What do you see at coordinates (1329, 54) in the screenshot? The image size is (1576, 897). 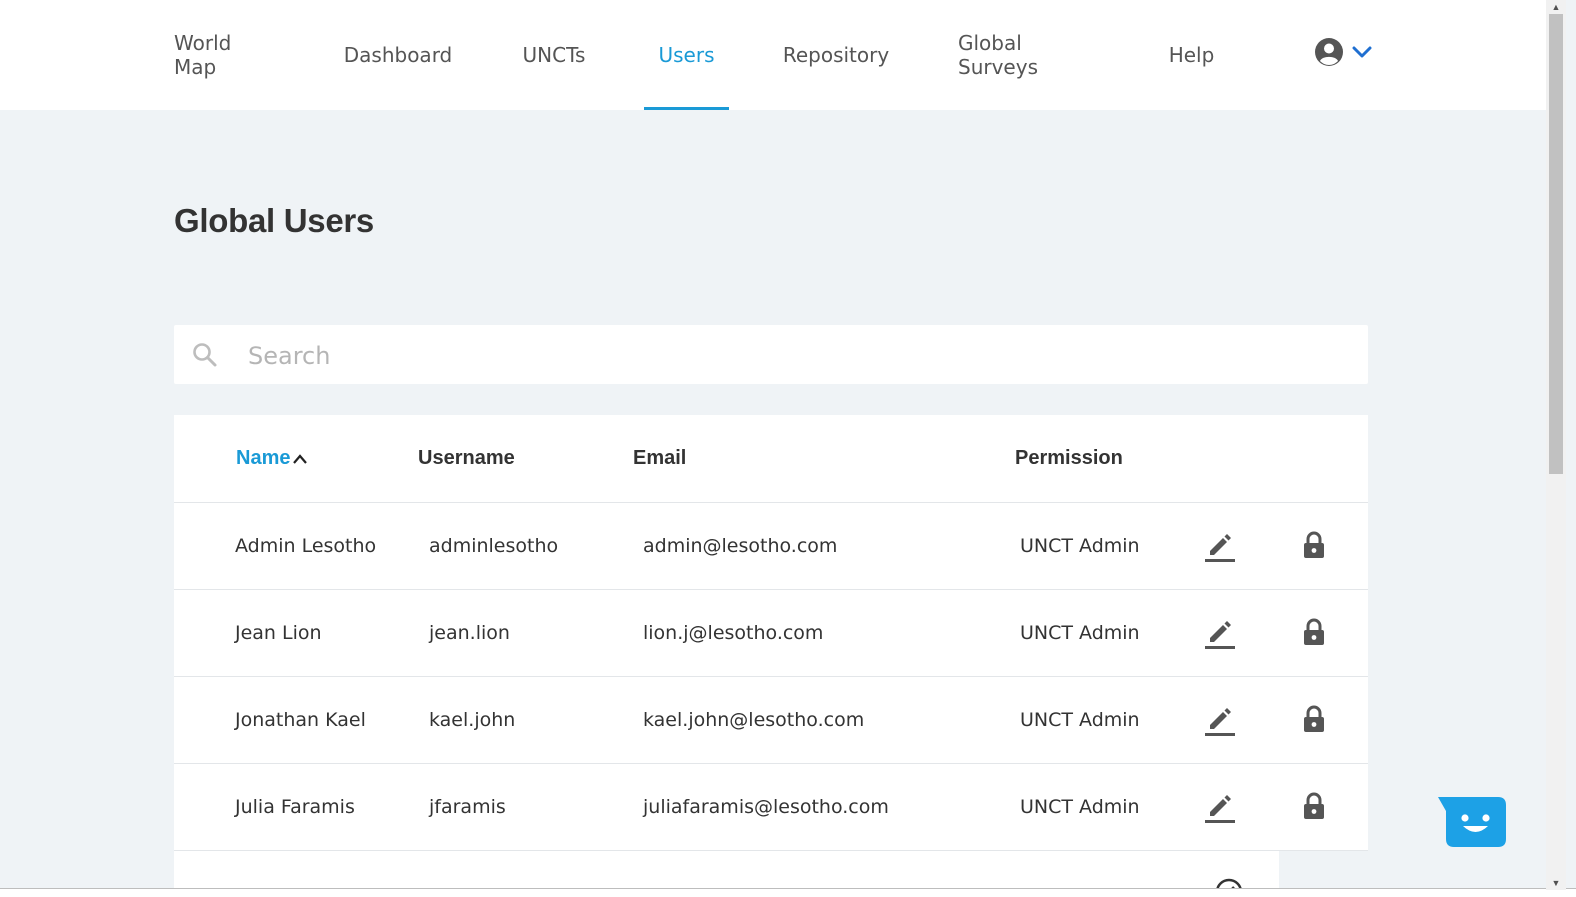 I see `user-circle-icon` at bounding box center [1329, 54].